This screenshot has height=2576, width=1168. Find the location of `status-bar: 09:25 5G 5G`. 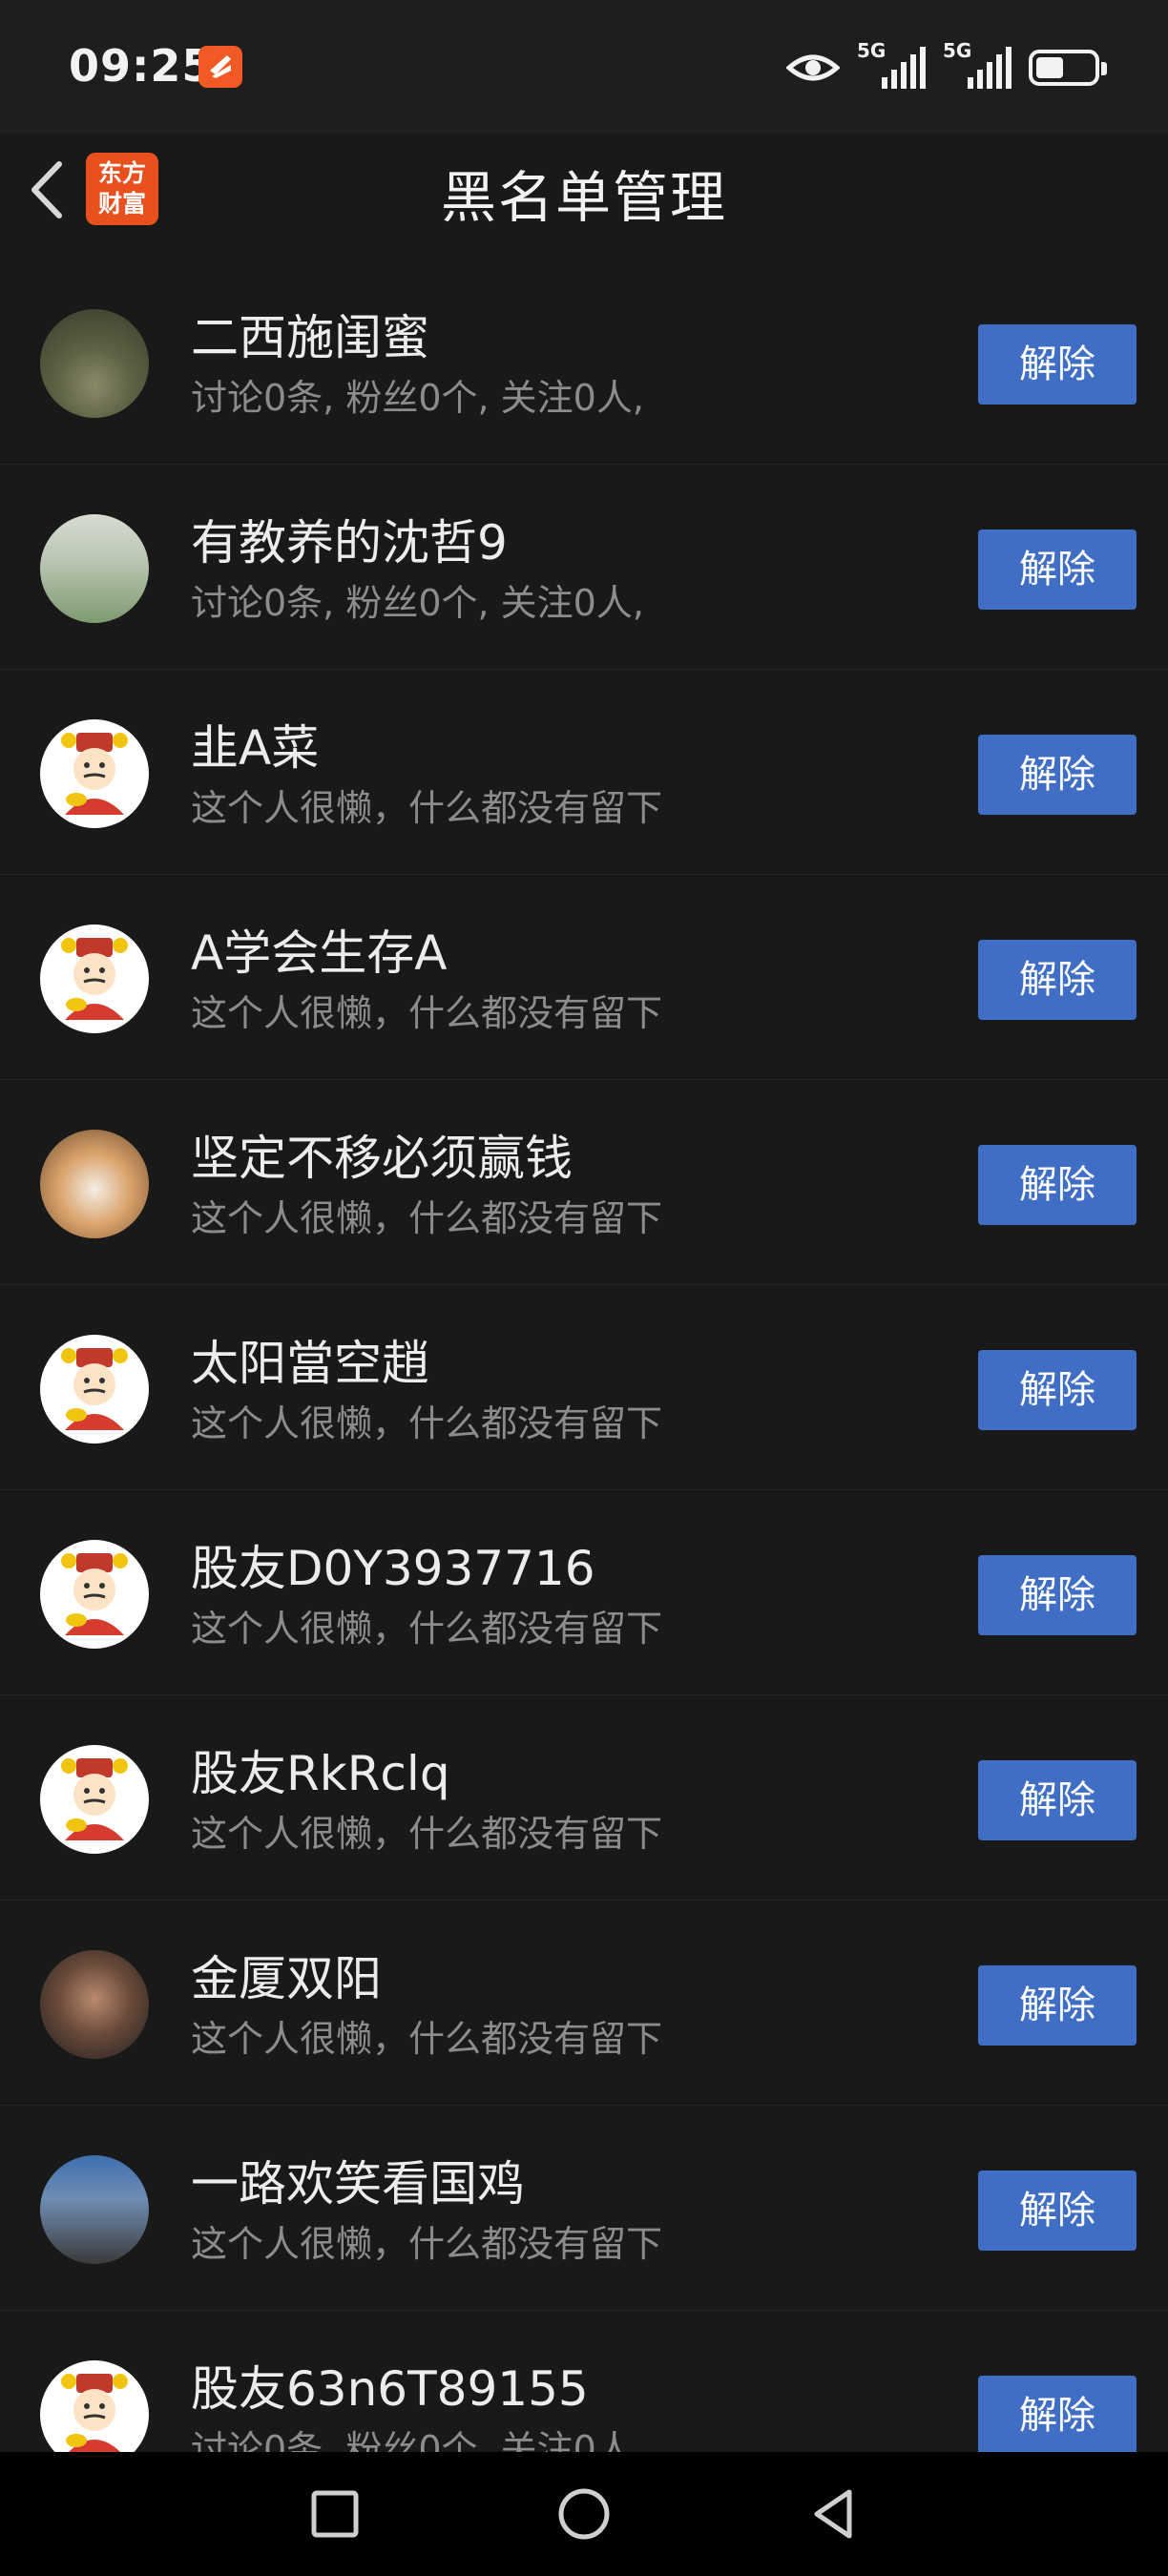

status-bar: 09:25 5G 5G is located at coordinates (584, 67).